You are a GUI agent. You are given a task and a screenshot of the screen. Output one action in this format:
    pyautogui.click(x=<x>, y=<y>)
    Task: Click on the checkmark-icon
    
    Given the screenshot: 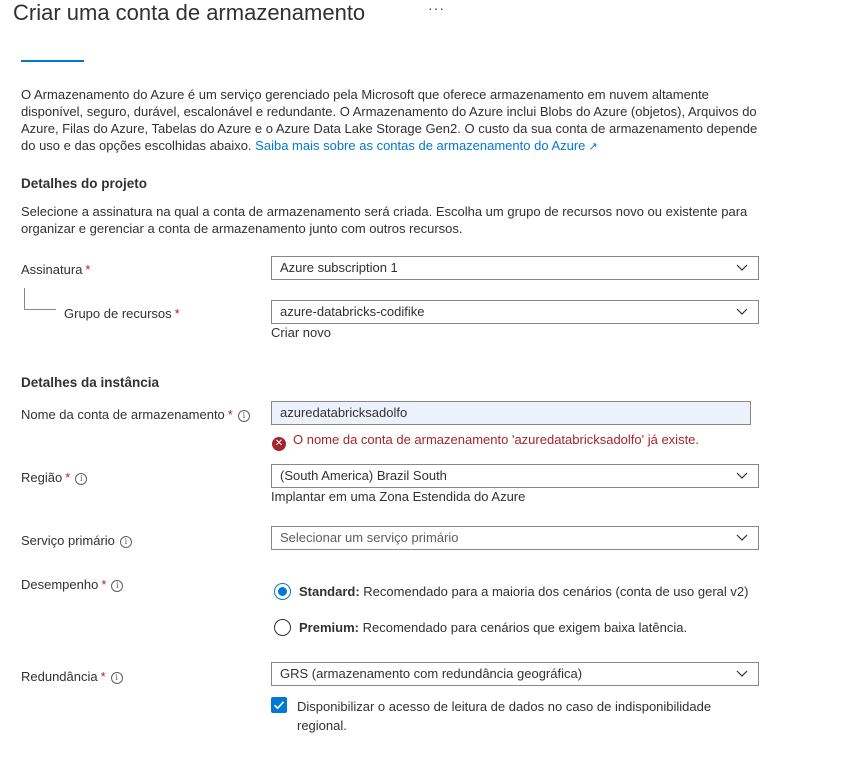 What is the action you would take?
    pyautogui.click(x=279, y=705)
    